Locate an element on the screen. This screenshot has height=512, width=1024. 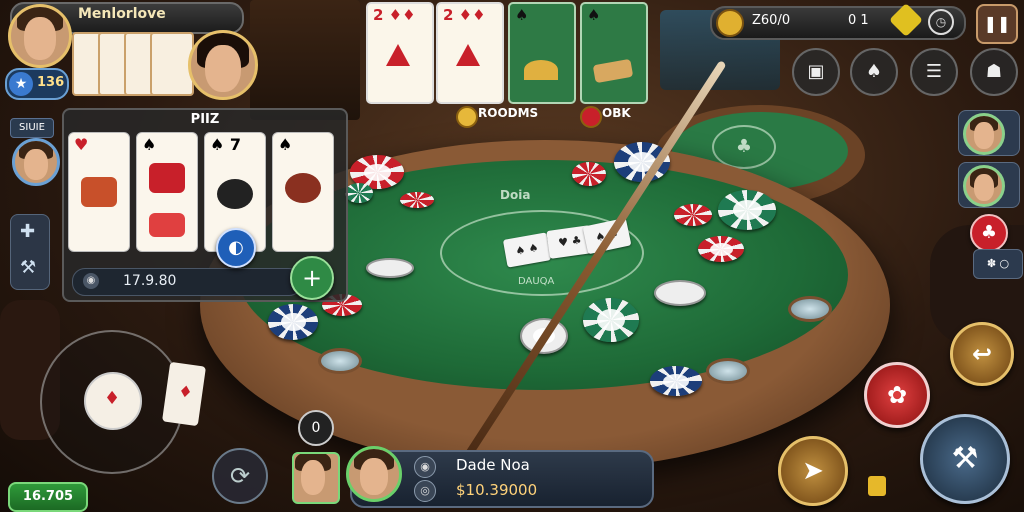
level-value: 136 is located at coordinates (51, 82).